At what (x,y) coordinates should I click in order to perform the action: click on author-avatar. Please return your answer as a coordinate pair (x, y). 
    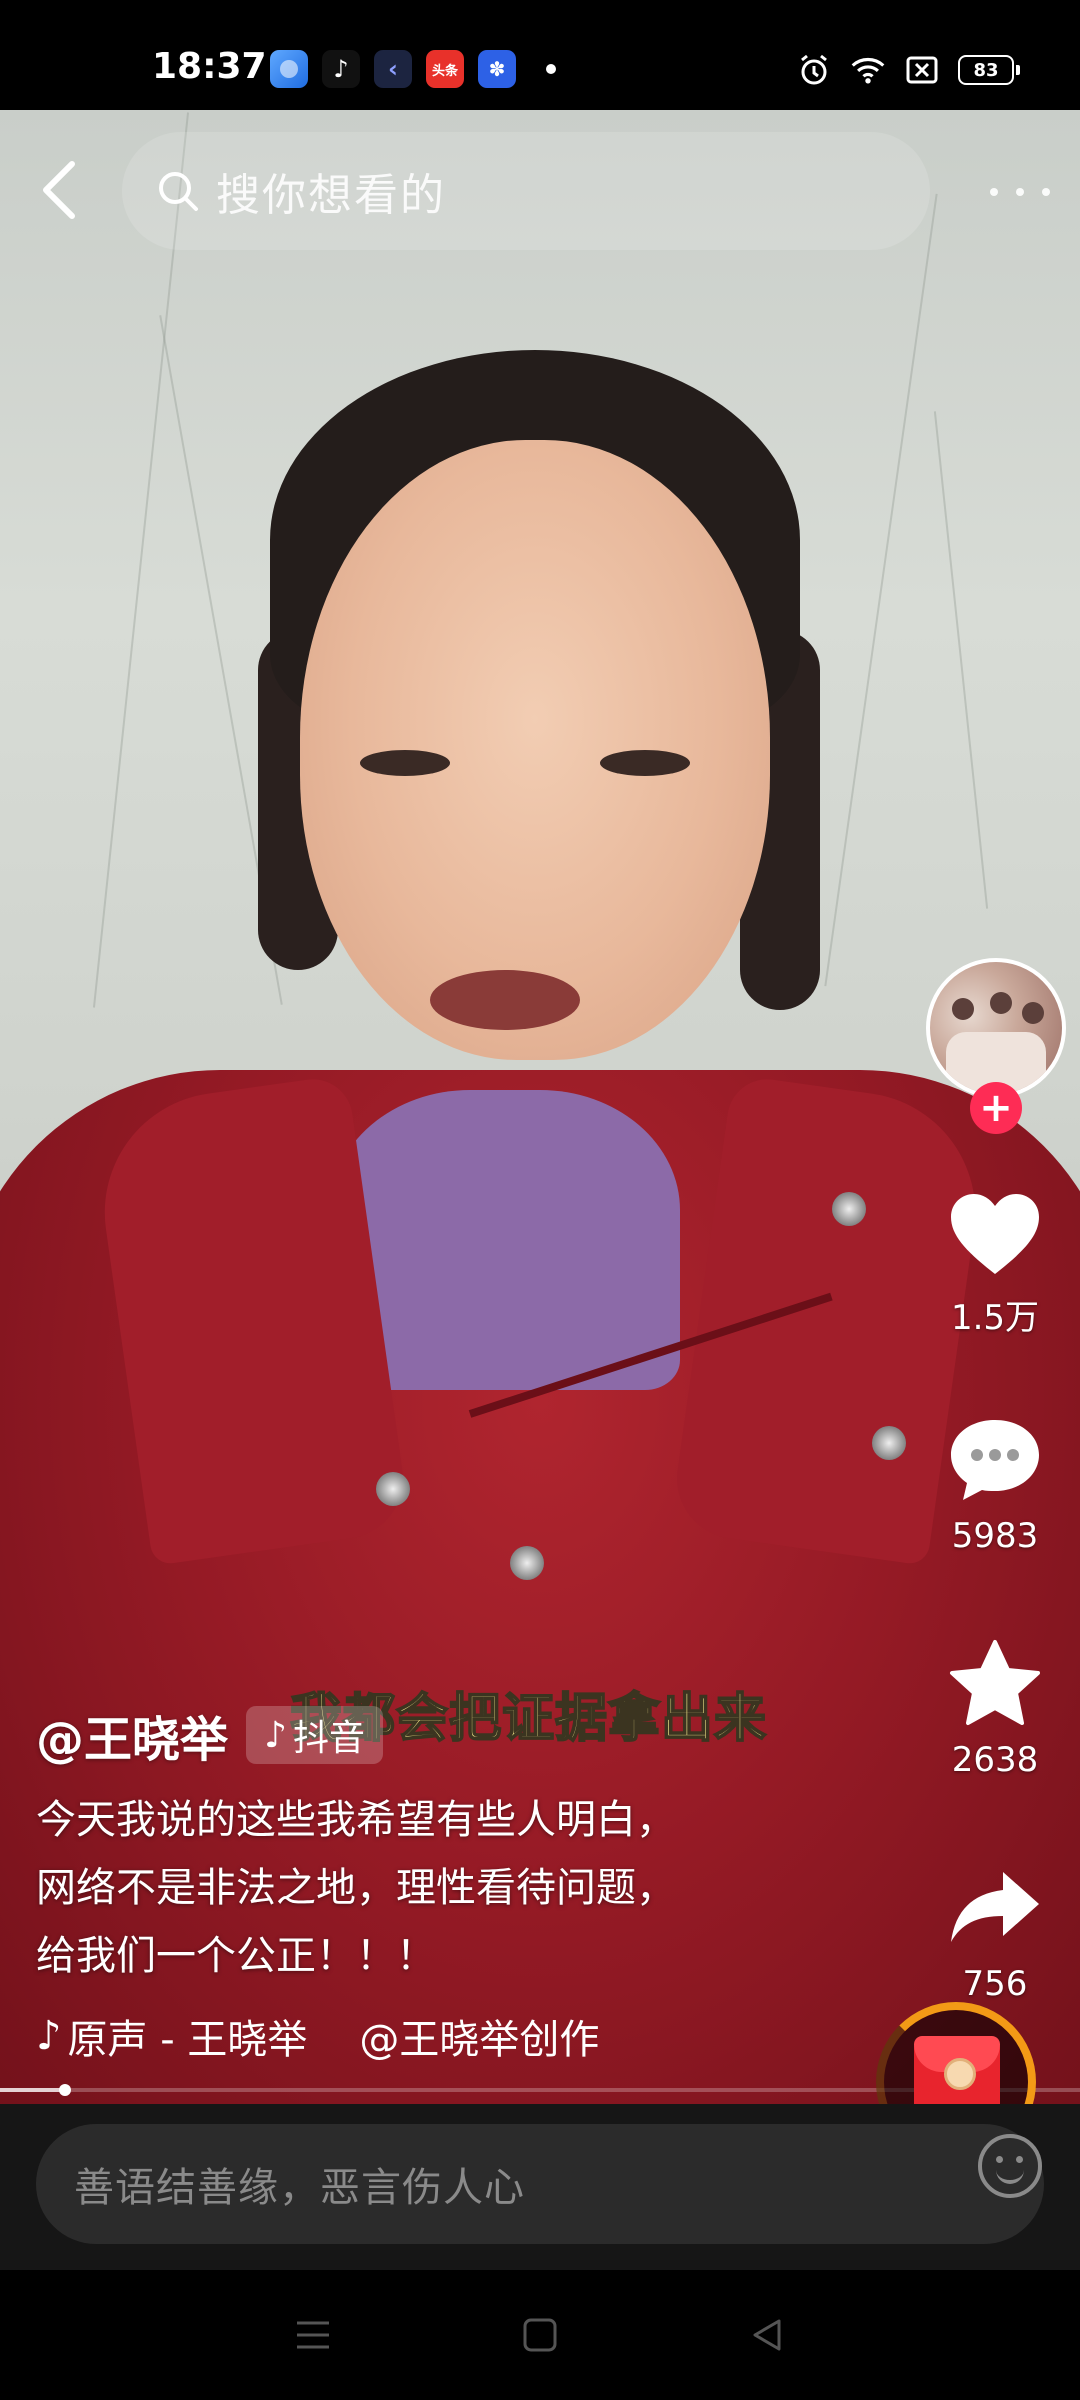
    Looking at the image, I should click on (996, 1028).